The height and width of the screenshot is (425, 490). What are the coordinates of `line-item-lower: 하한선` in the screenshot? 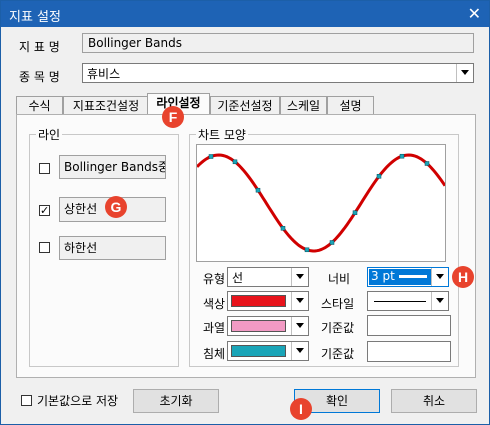 It's located at (112, 248).